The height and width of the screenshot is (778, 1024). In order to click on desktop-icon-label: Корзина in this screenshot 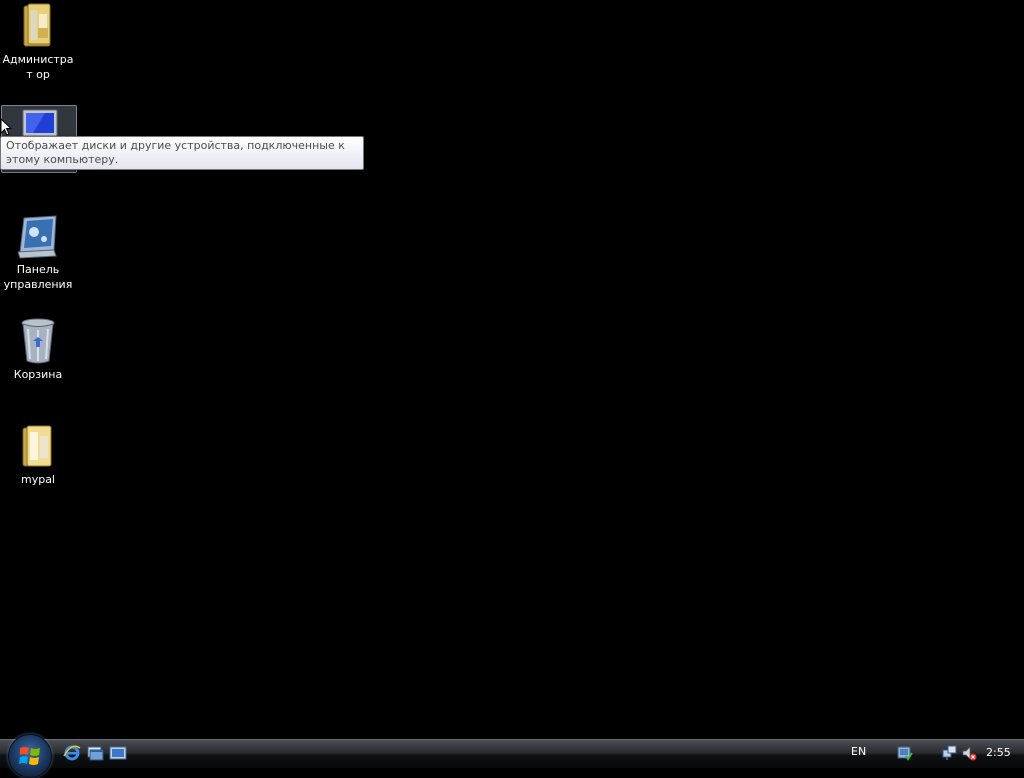, I will do `click(38, 374)`.